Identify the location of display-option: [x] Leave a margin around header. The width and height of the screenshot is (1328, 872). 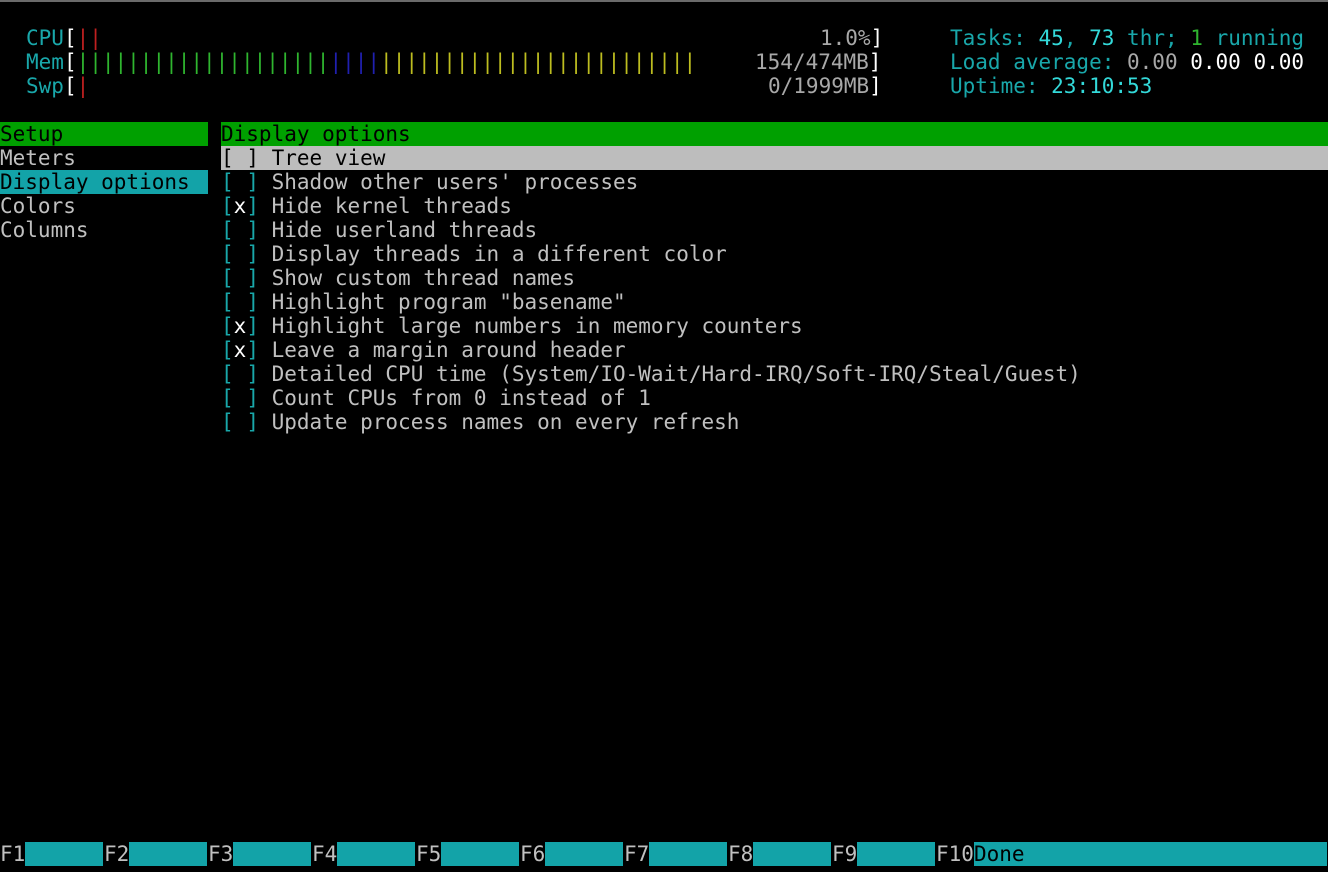
(774, 350).